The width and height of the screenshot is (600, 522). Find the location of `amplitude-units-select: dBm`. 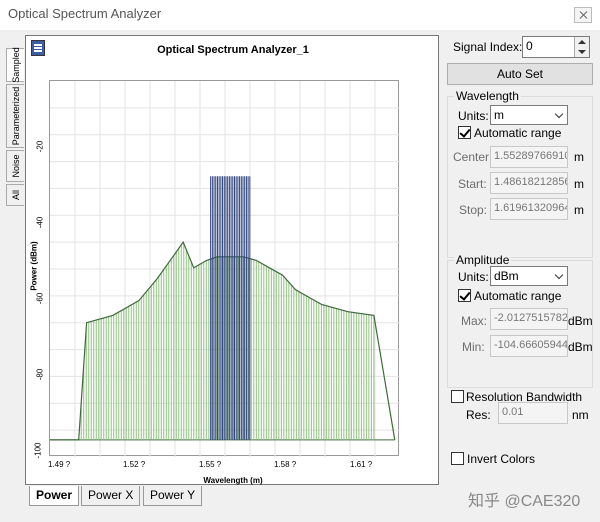

amplitude-units-select: dBm is located at coordinates (529, 276).